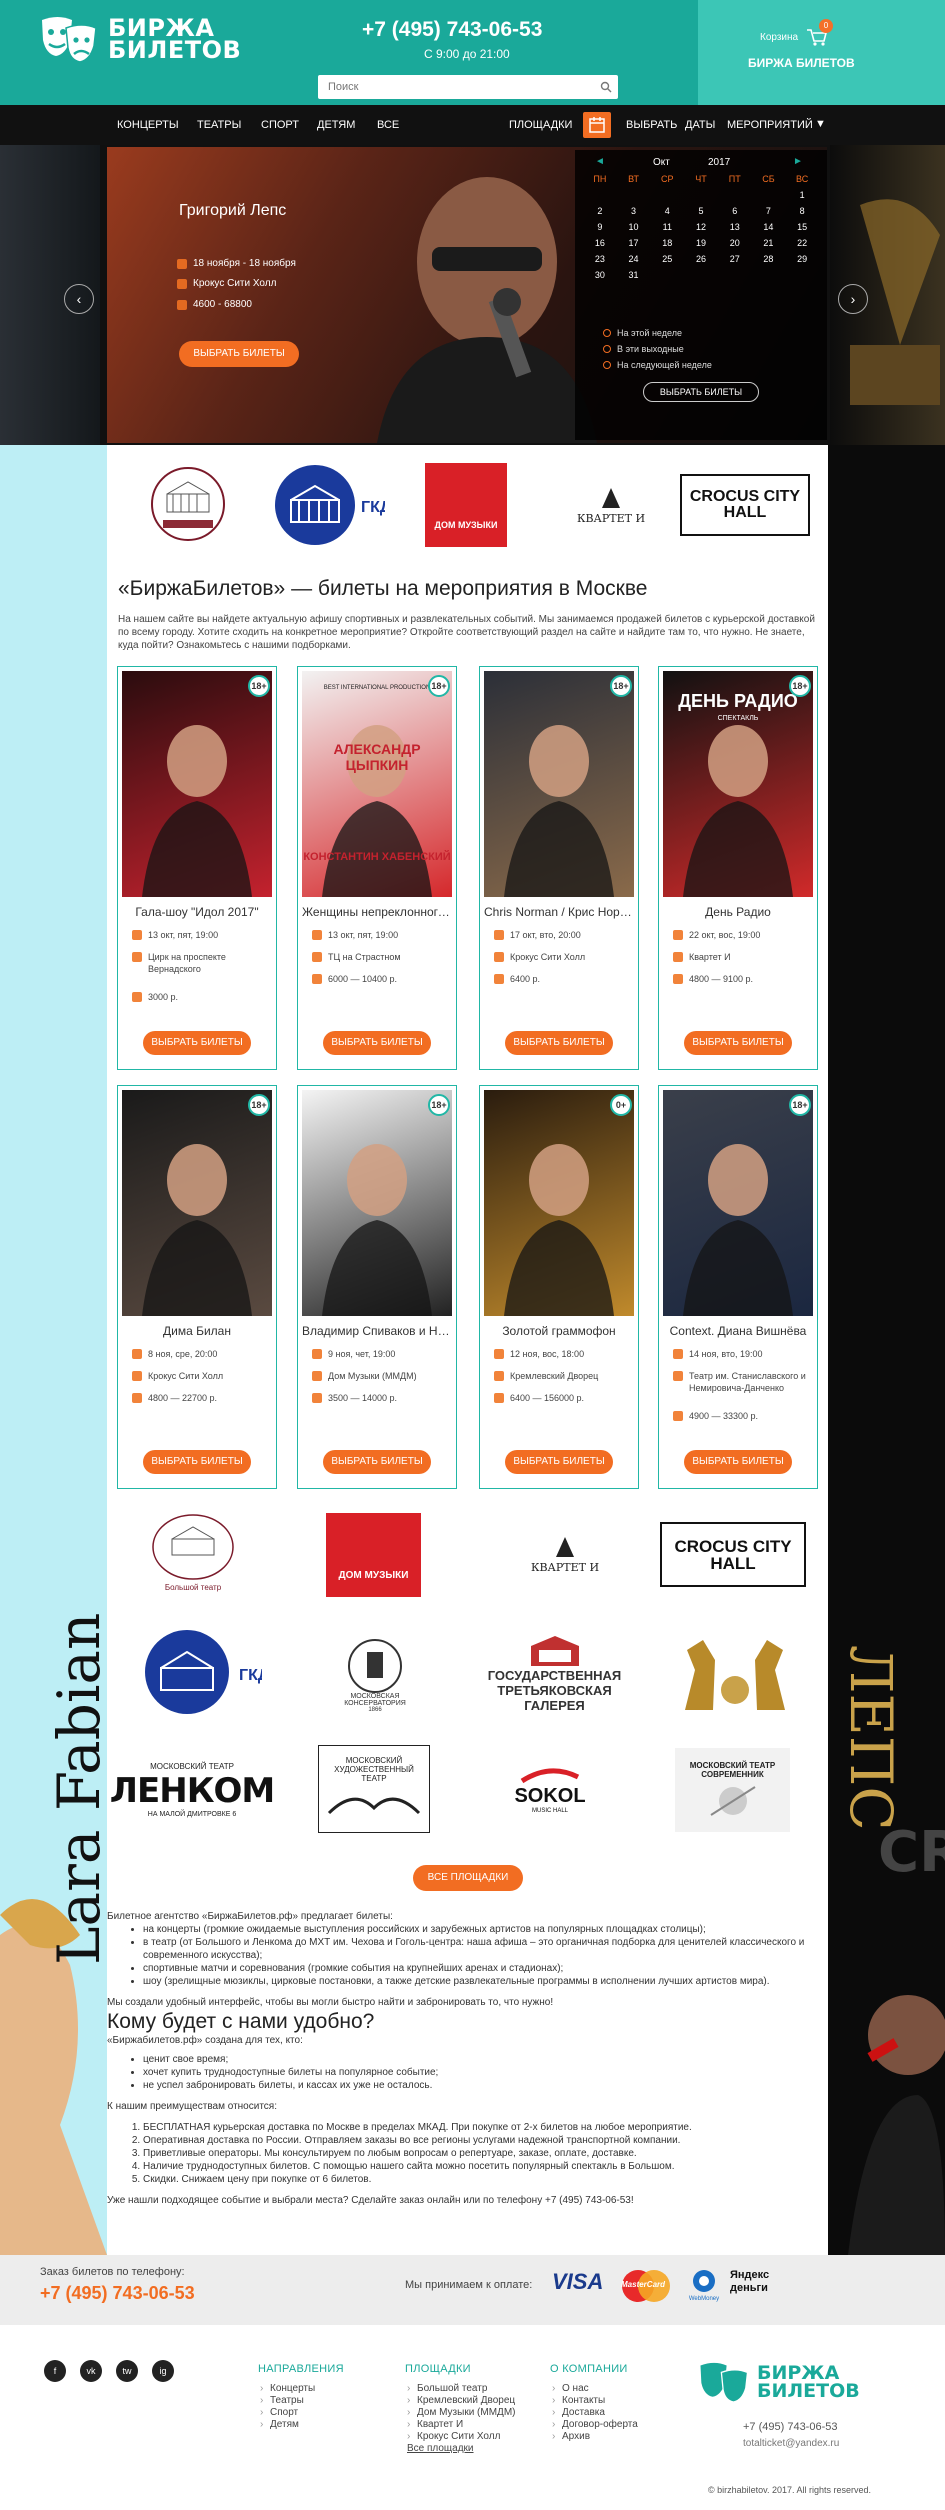  Describe the element at coordinates (634, 275) in the screenshot. I see `calendar-day: 31` at that location.